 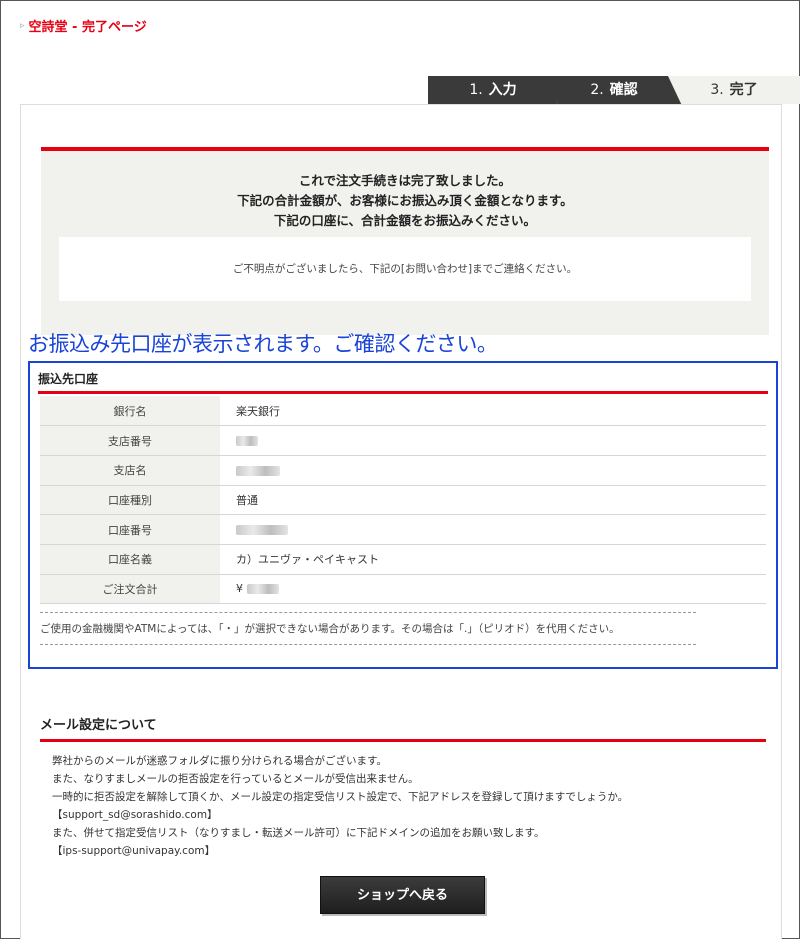 I want to click on table-row: 口座番号, so click(x=403, y=529).